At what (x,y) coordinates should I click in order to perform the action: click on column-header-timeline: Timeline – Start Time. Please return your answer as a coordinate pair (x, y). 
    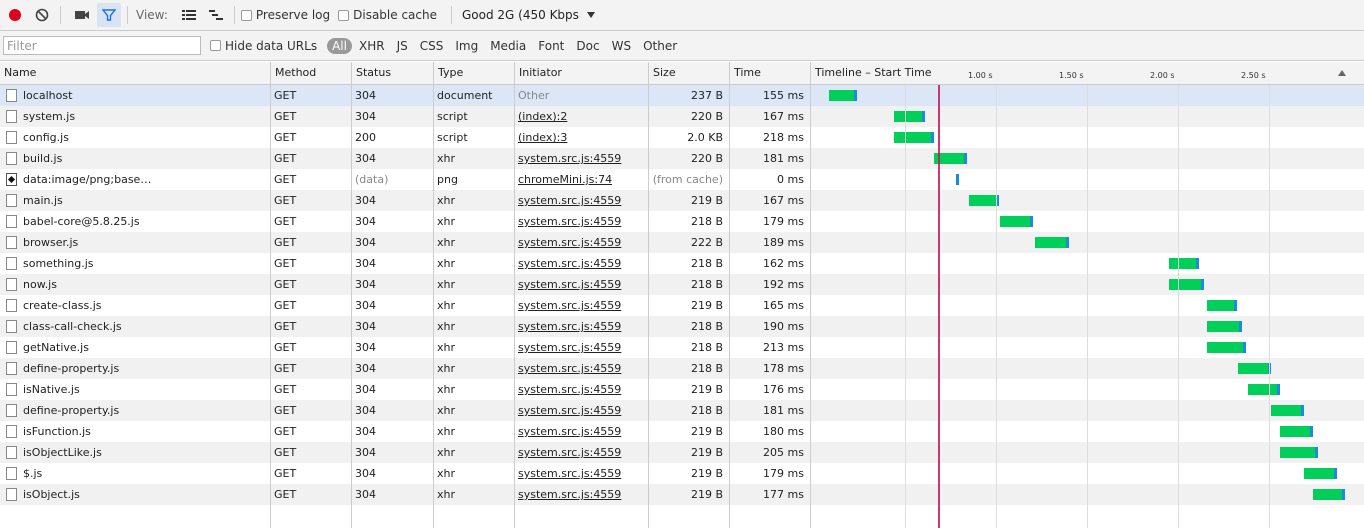
    Looking at the image, I should click on (1087, 73).